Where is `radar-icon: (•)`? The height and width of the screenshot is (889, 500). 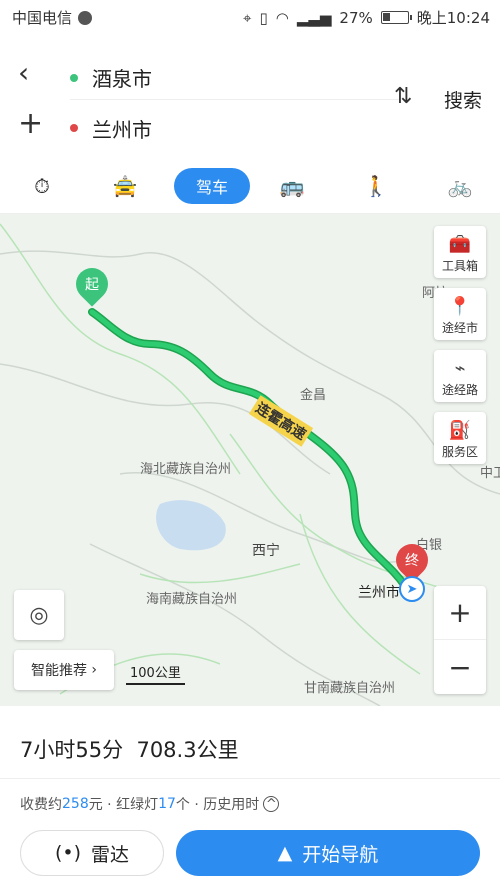
radar-icon: (•) is located at coordinates (68, 853).